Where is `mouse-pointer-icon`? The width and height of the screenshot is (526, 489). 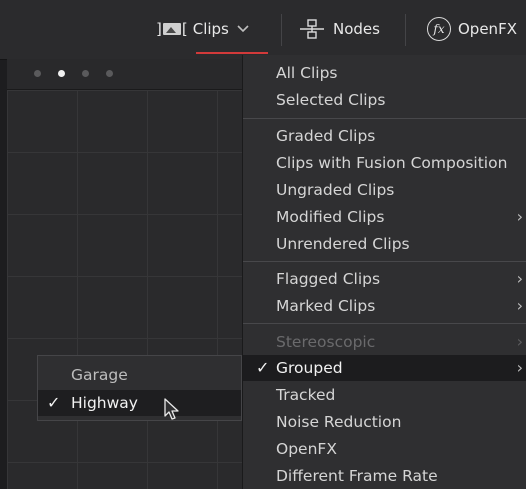
mouse-pointer-icon is located at coordinates (172, 412).